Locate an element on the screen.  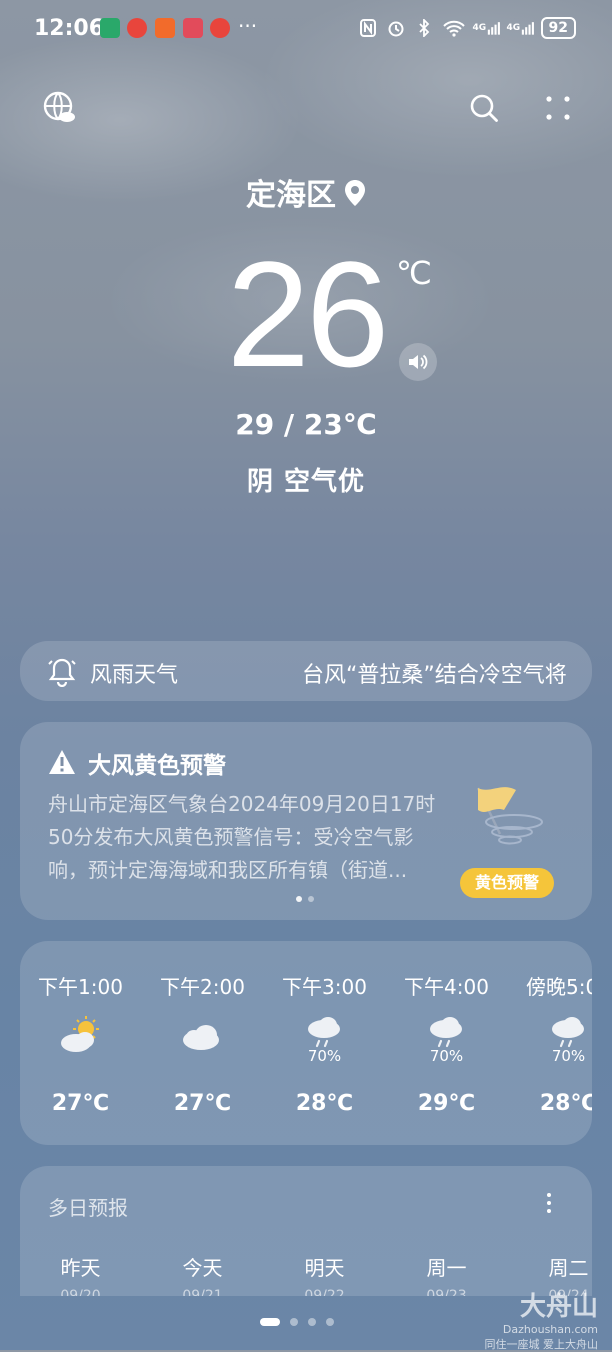
page-indicator is located at coordinates (297, 1322).